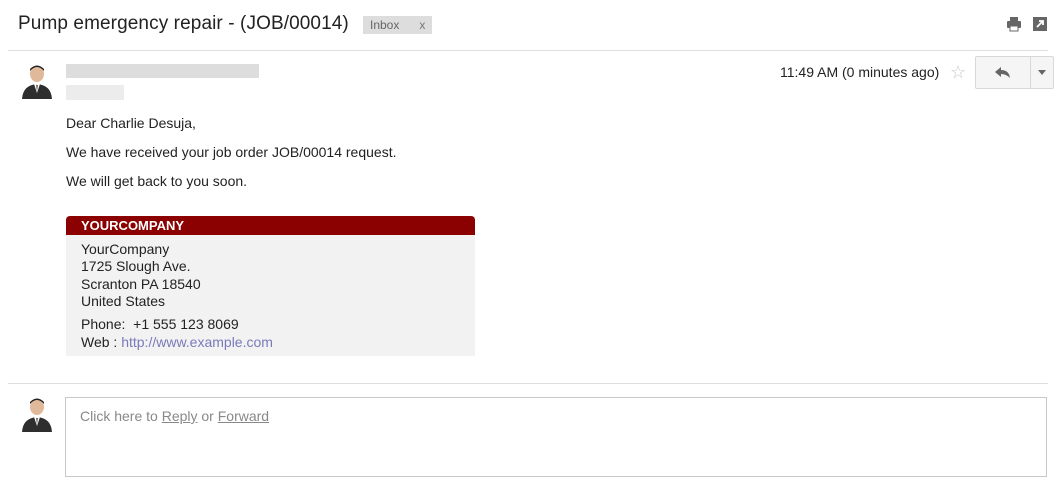 This screenshot has height=483, width=1064. I want to click on website-link: http://www.example.com, so click(197, 342).